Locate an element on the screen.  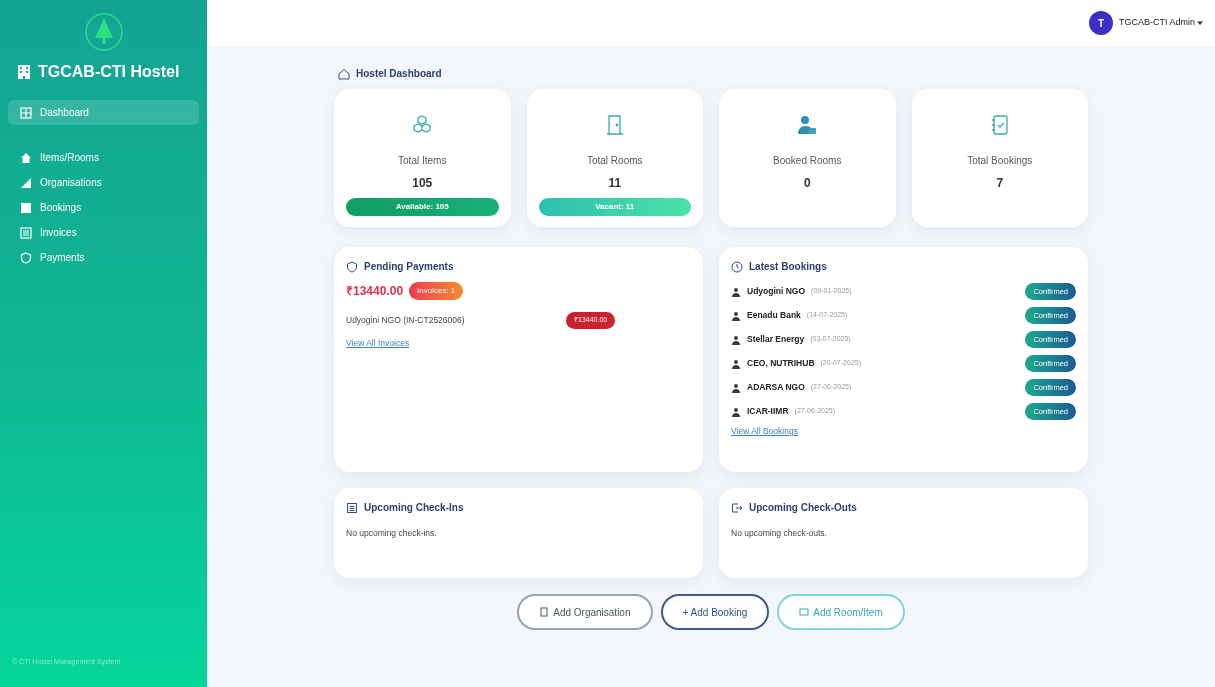
user-avatar: T is located at coordinates (1101, 23).